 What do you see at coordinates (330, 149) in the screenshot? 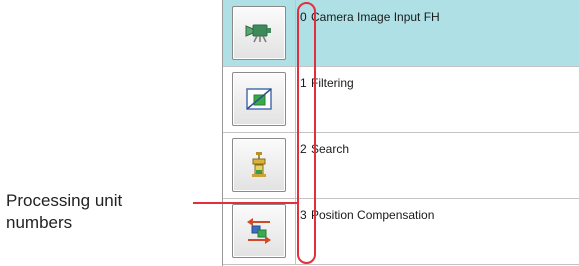
I see `processing-item-name: Search` at bounding box center [330, 149].